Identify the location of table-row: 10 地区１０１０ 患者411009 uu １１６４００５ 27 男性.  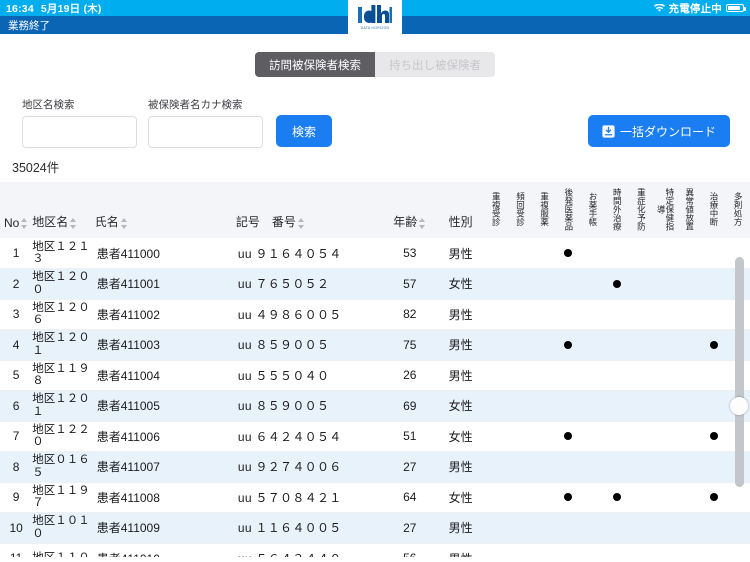
(375, 528).